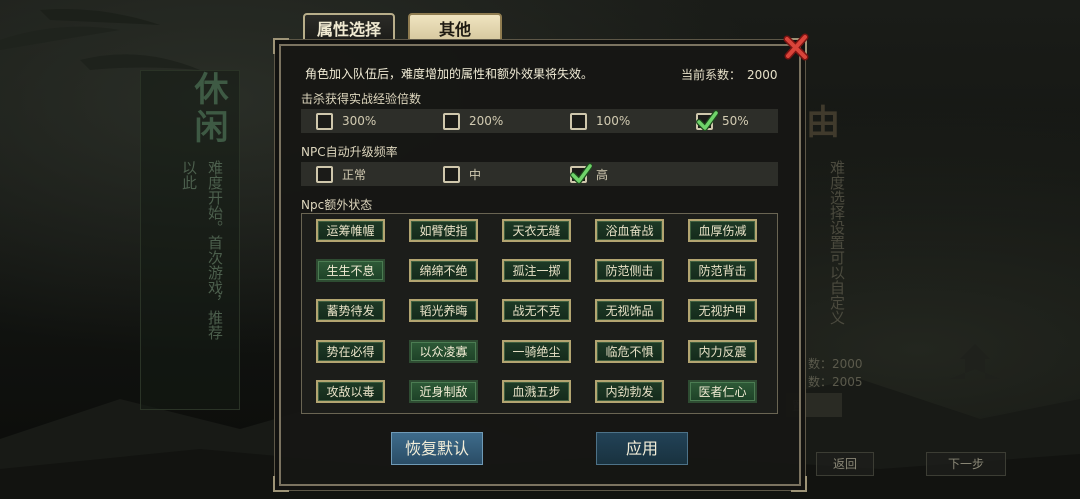 This screenshot has height=499, width=1080. Describe the element at coordinates (602, 174) in the screenshot. I see `option-label: 高` at that location.